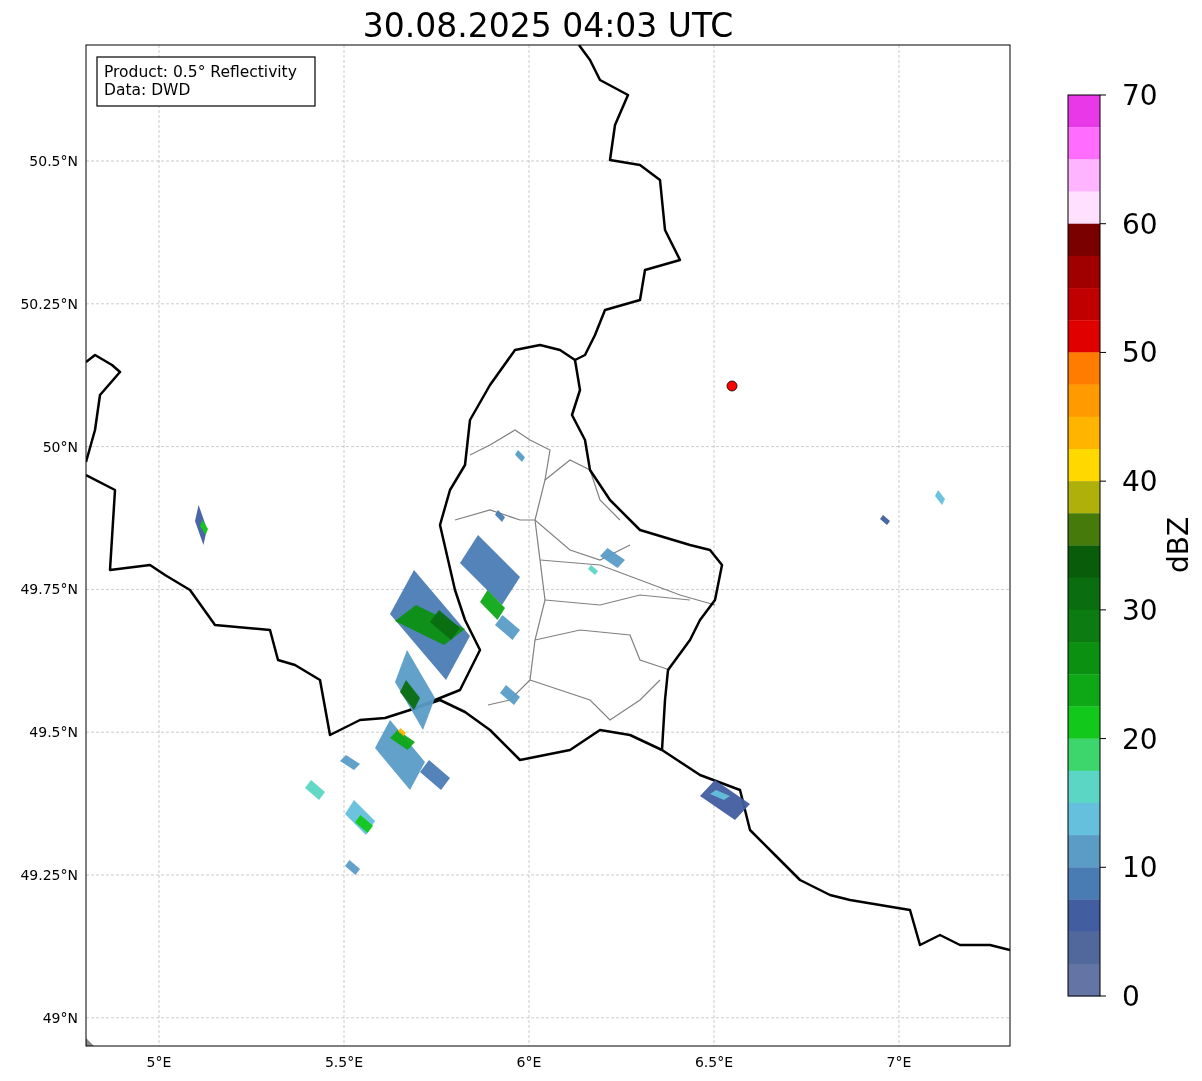 This screenshot has height=1081, width=1202. I want to click on latitude-label: 49°N, so click(60, 1017).